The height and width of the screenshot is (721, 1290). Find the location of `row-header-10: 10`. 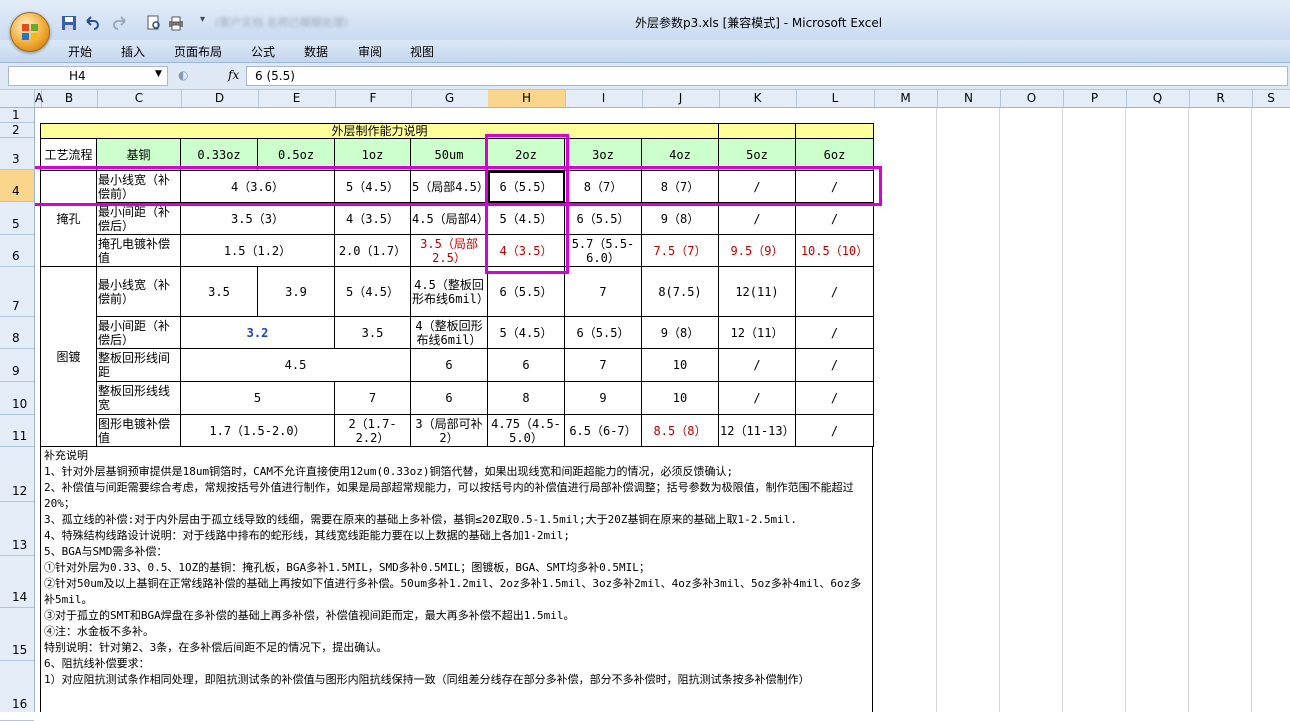

row-header-10: 10 is located at coordinates (17, 398).